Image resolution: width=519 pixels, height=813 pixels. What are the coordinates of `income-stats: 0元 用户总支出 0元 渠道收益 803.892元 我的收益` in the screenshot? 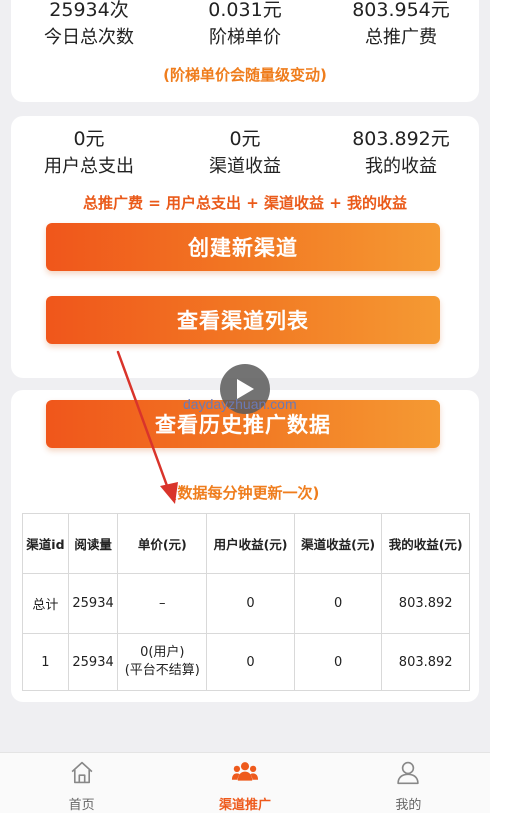 It's located at (245, 153).